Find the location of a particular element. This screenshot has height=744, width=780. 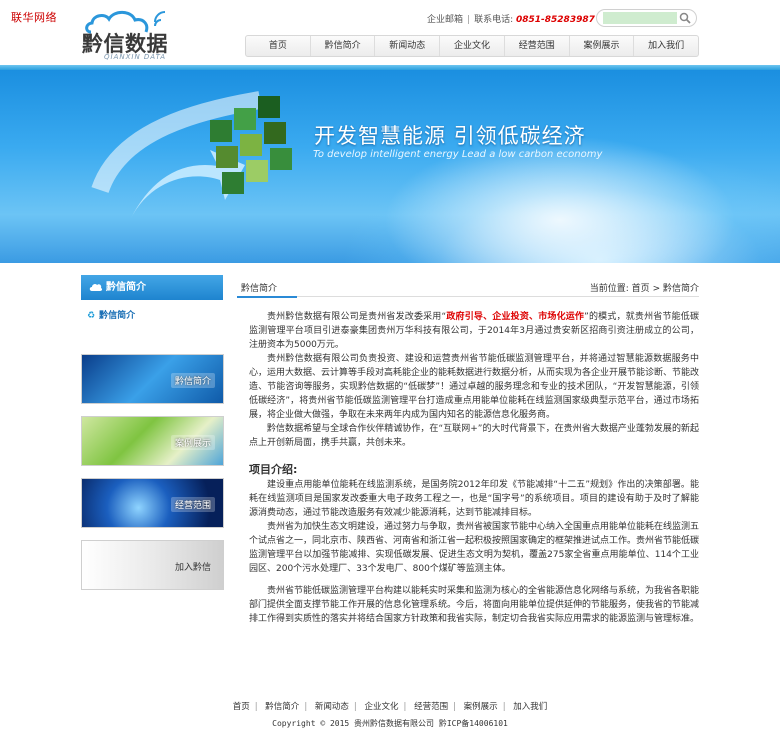

nav-home: 首页 is located at coordinates (278, 46).